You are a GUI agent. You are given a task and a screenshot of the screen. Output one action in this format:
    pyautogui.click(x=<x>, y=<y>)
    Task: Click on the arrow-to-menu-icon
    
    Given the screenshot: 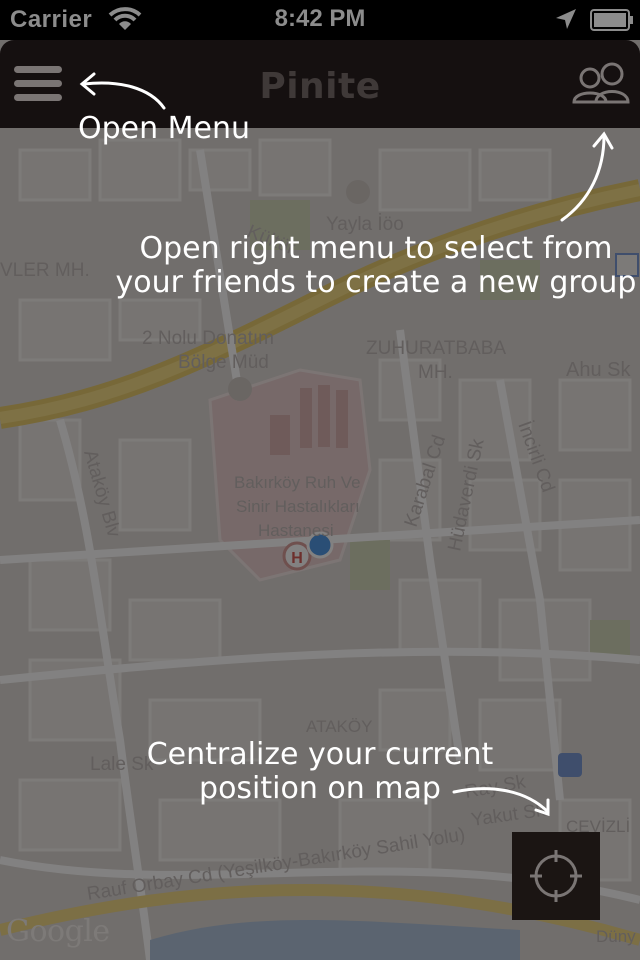 What is the action you would take?
    pyautogui.click(x=124, y=95)
    